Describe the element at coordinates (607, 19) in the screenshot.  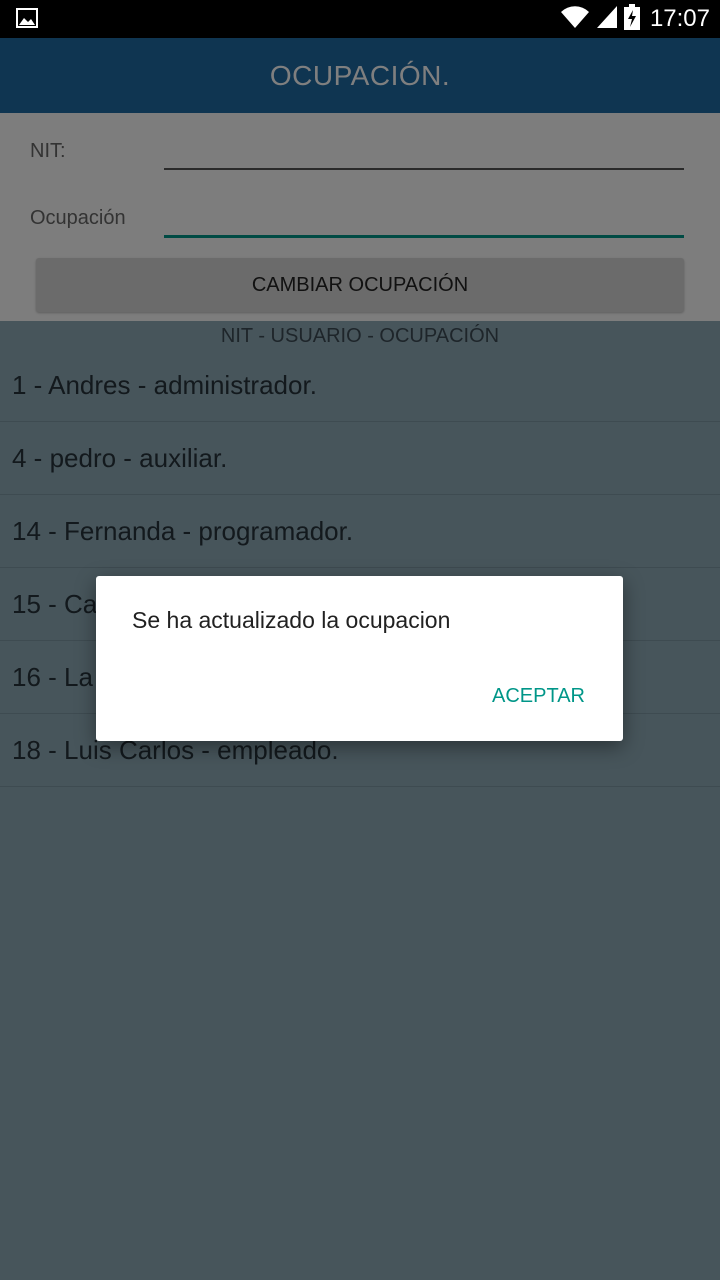
I see `signal-icon` at that location.